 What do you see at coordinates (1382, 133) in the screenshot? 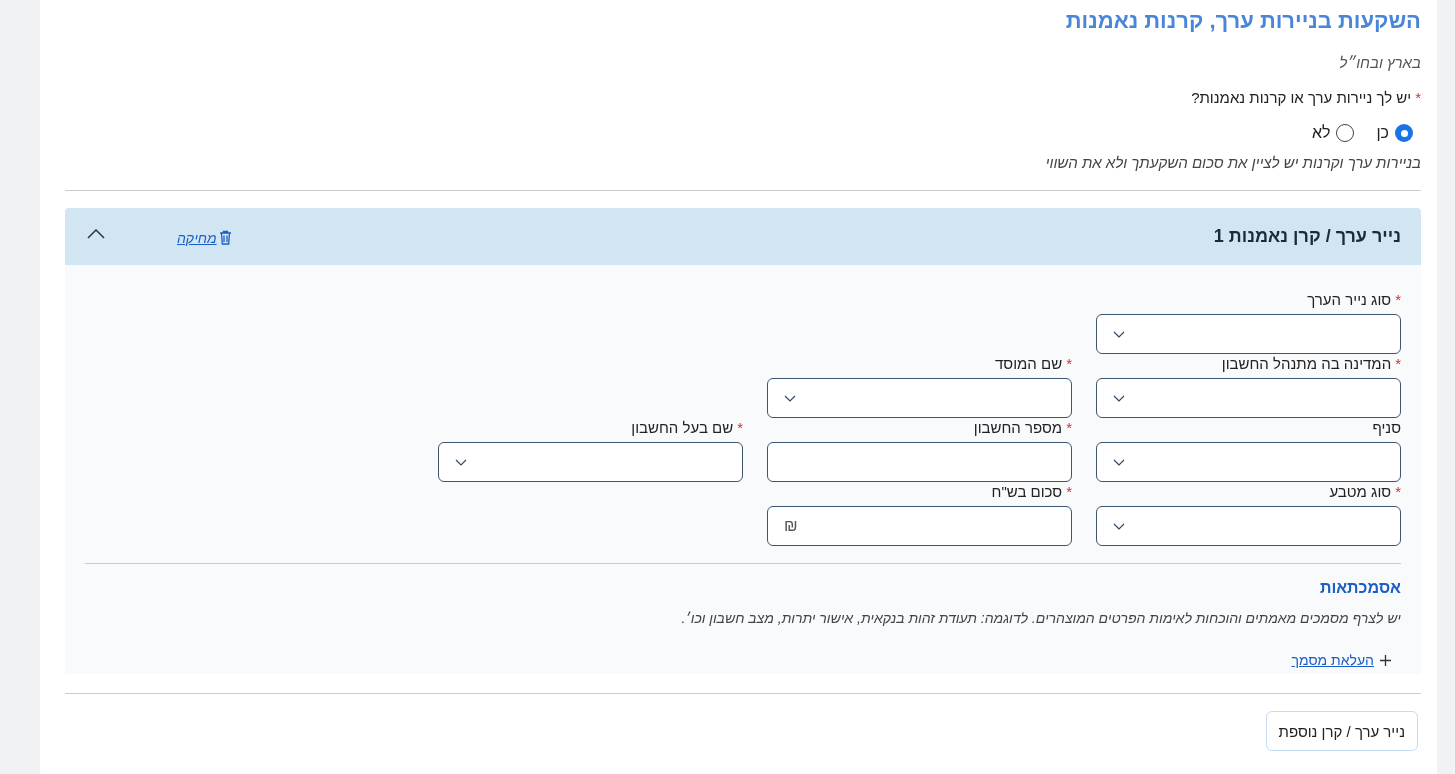
I see `radio-label: כן` at bounding box center [1382, 133].